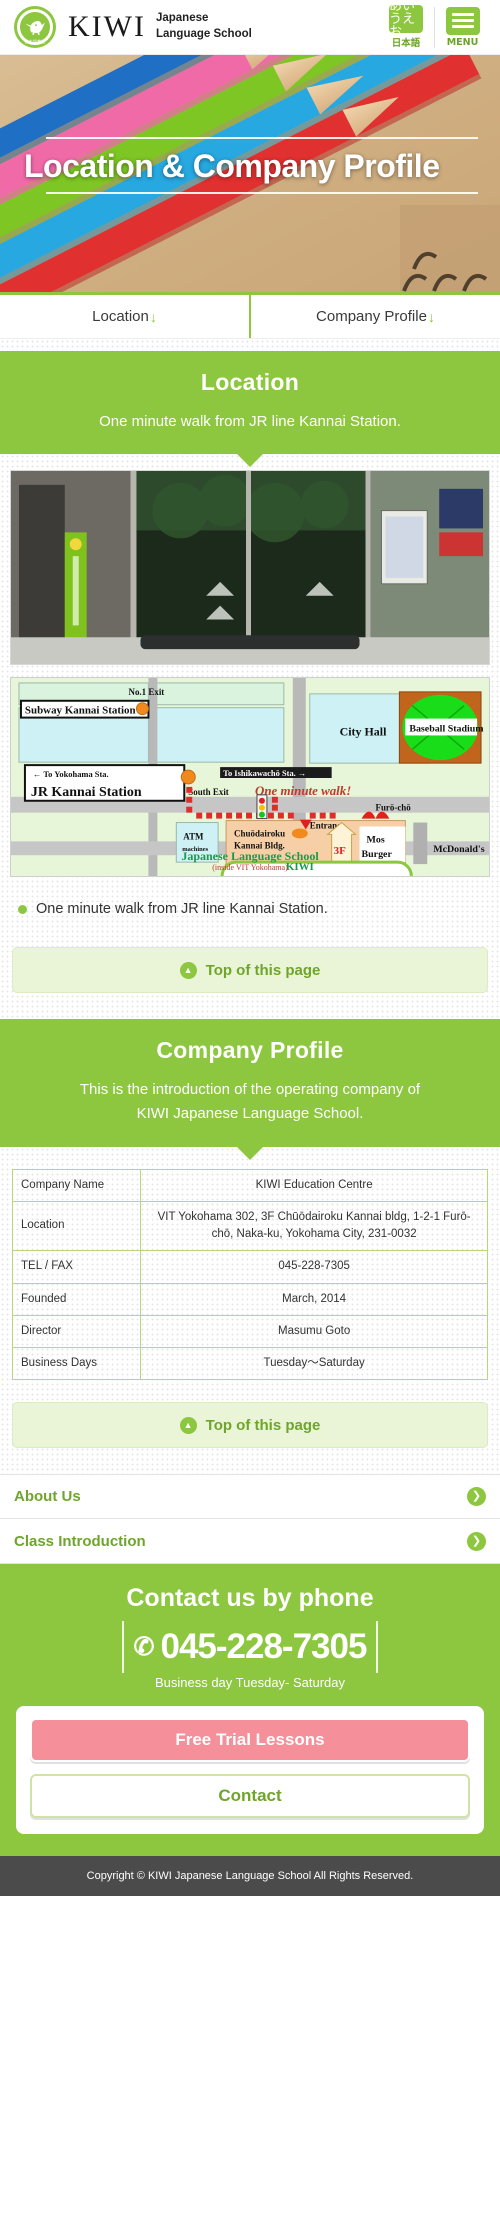 The width and height of the screenshot is (500, 2224). Describe the element at coordinates (262, 193) in the screenshot. I see `hero-rule-bottom` at that location.